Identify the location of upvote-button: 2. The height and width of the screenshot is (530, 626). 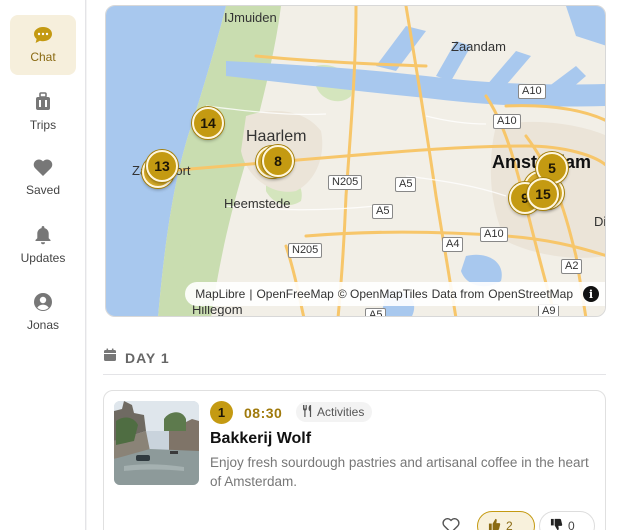
(506, 520).